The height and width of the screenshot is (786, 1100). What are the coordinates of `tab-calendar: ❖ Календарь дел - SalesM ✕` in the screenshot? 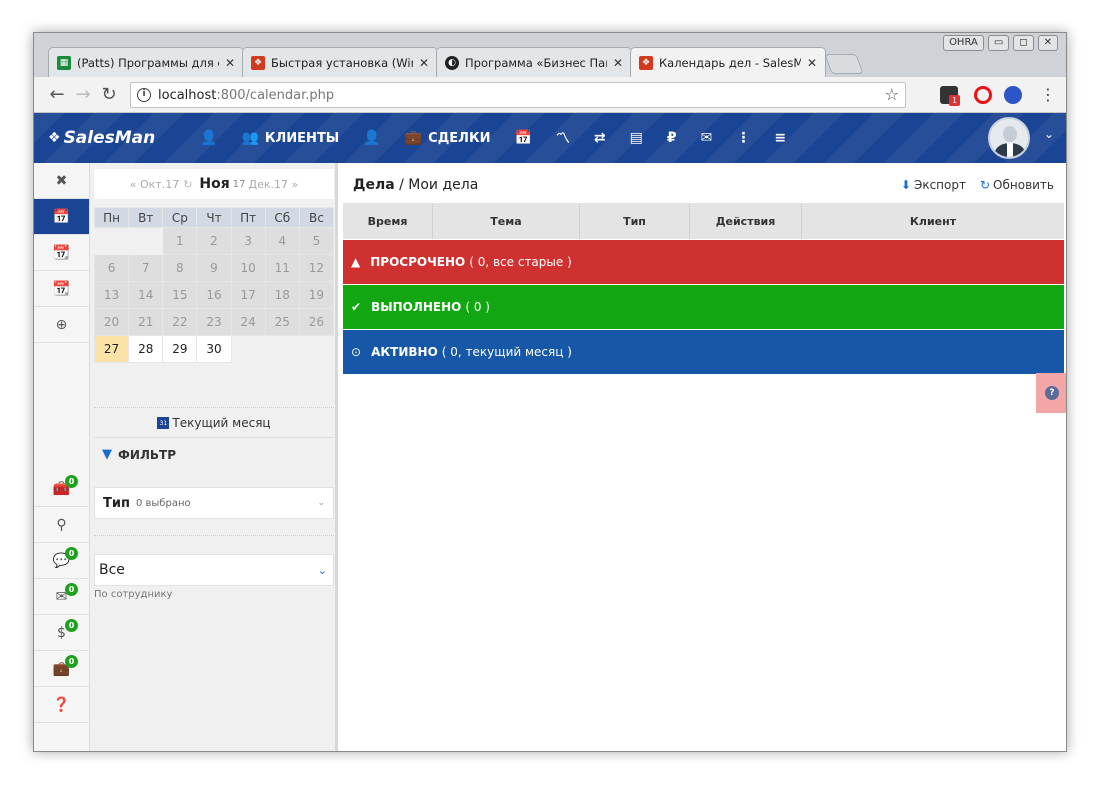 It's located at (728, 62).